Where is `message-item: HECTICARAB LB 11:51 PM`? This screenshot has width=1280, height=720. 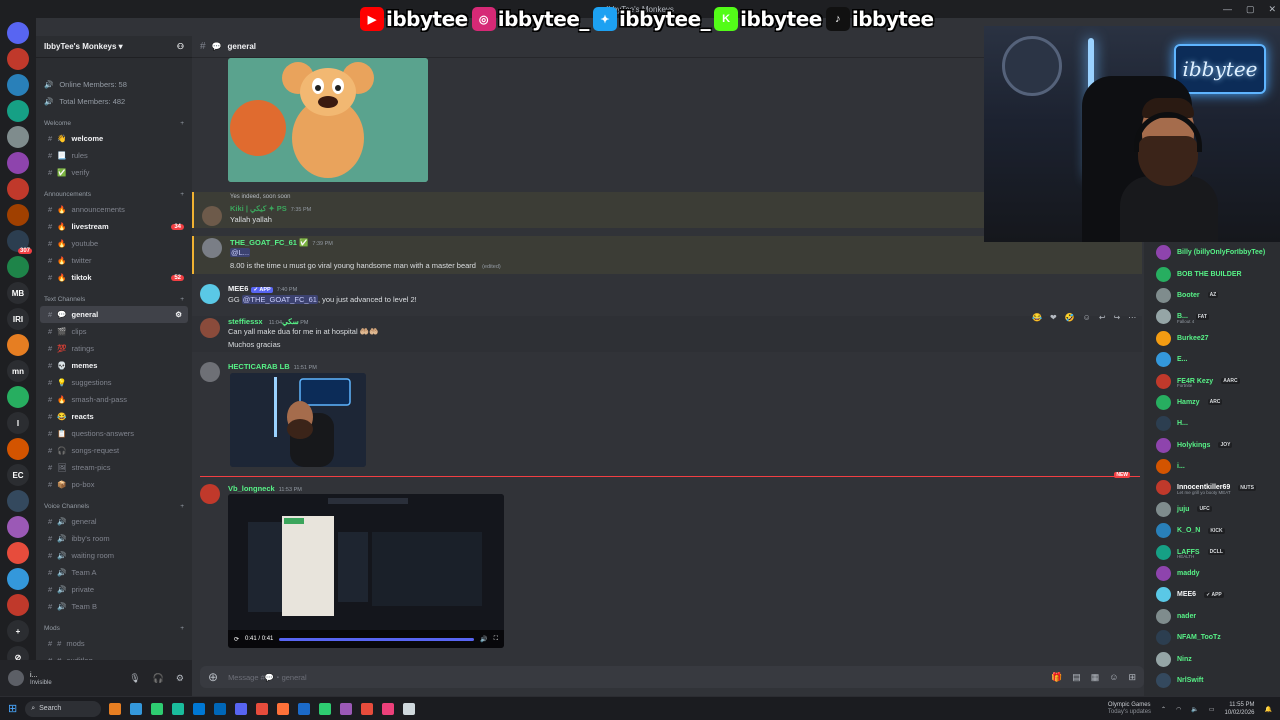
message-item: HECTICARAB LB 11:51 PM is located at coordinates (667, 416).